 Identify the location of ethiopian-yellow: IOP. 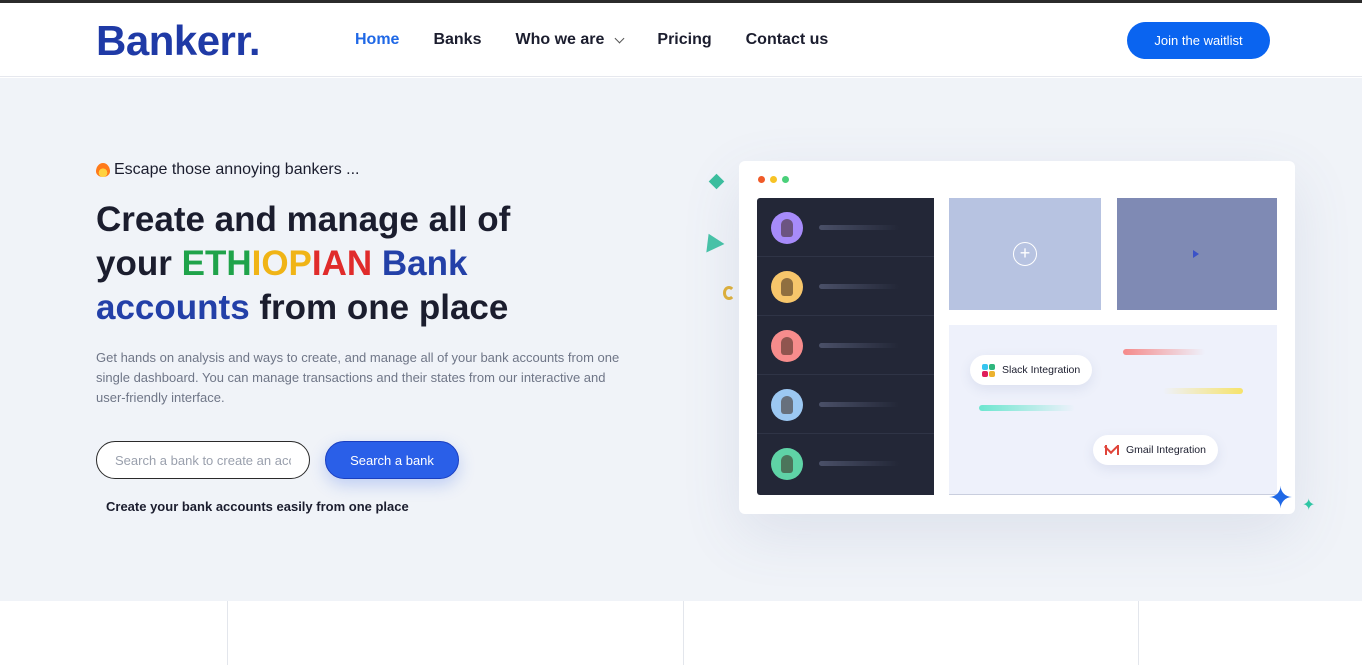
(281, 263).